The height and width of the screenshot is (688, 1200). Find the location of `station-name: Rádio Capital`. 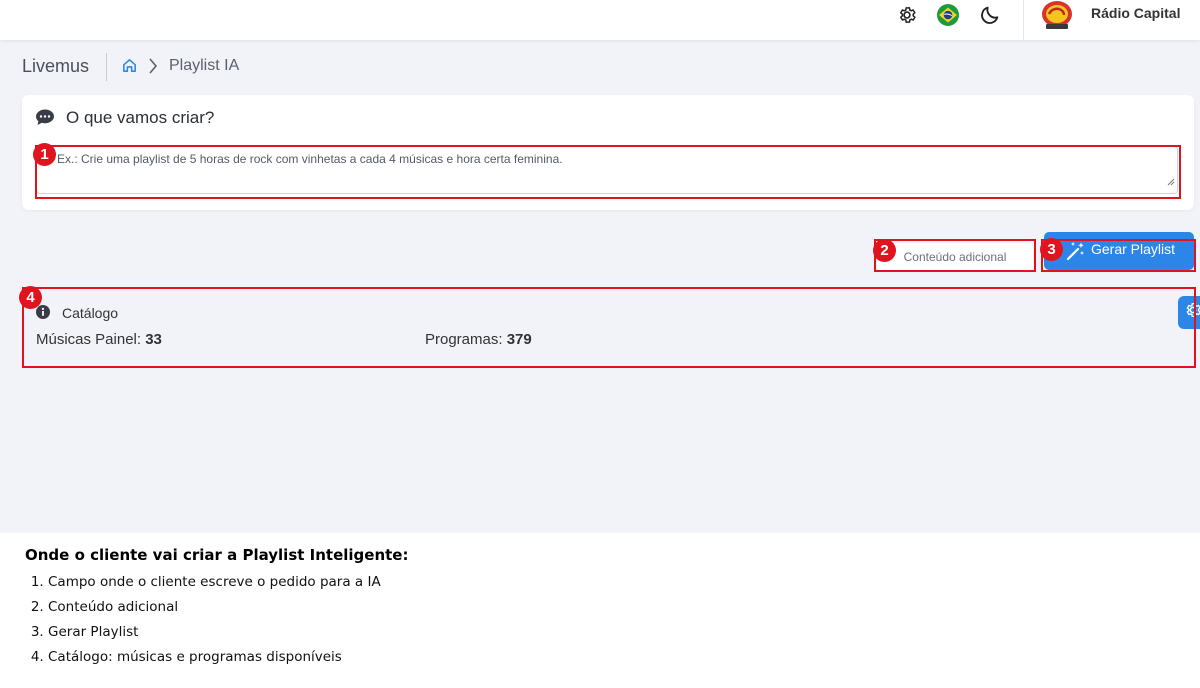

station-name: Rádio Capital is located at coordinates (1135, 13).